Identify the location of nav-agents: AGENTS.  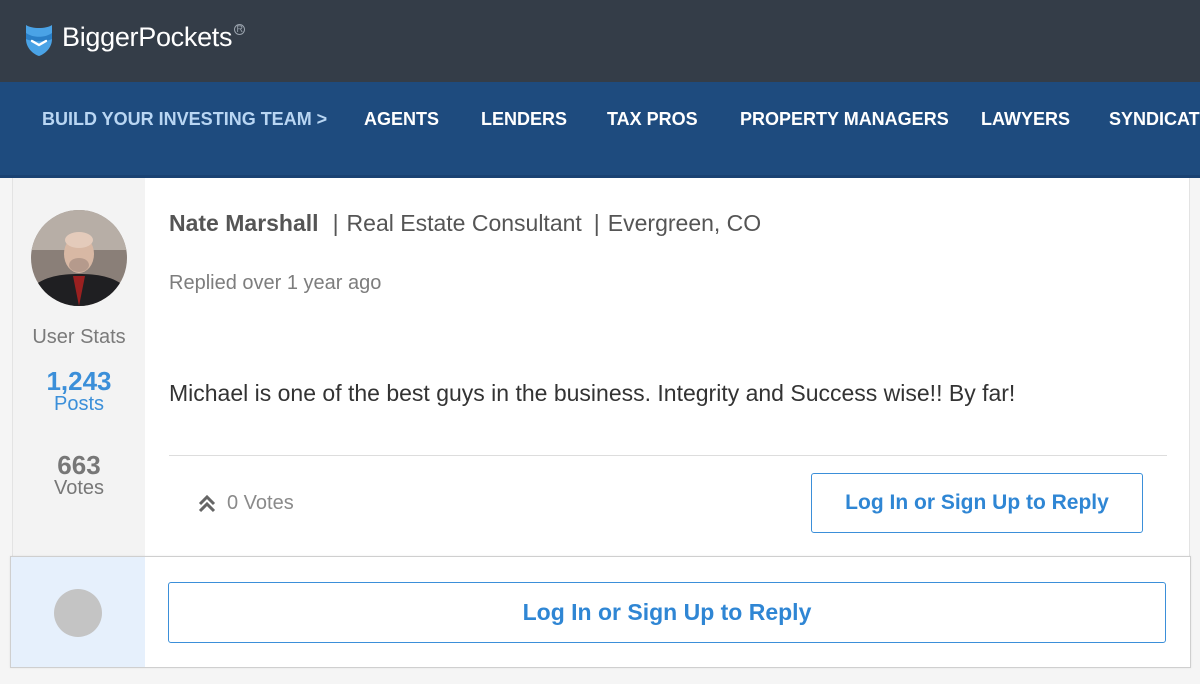
(401, 119).